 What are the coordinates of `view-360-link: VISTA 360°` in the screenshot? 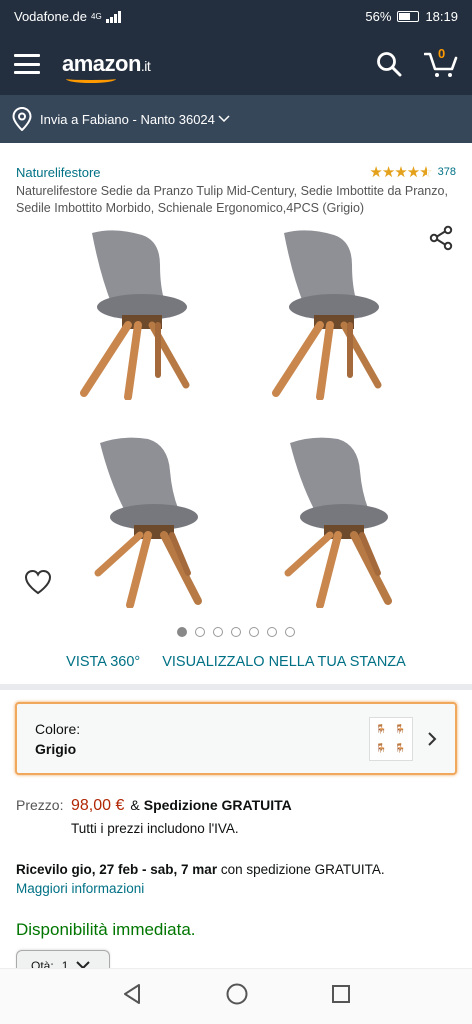 It's located at (103, 662).